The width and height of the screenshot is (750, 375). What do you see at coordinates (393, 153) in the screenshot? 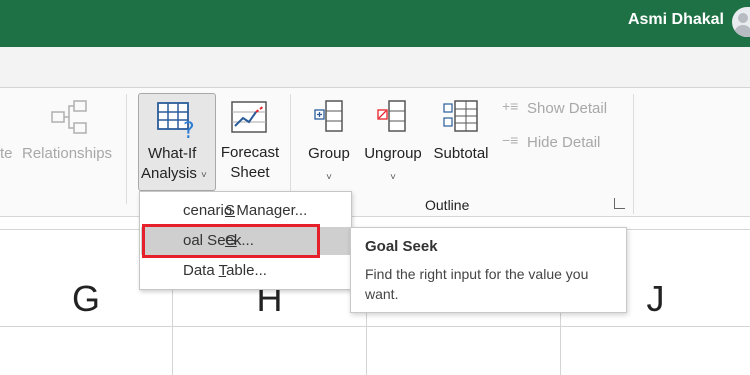
I see `ungroup-label: Ungroup` at bounding box center [393, 153].